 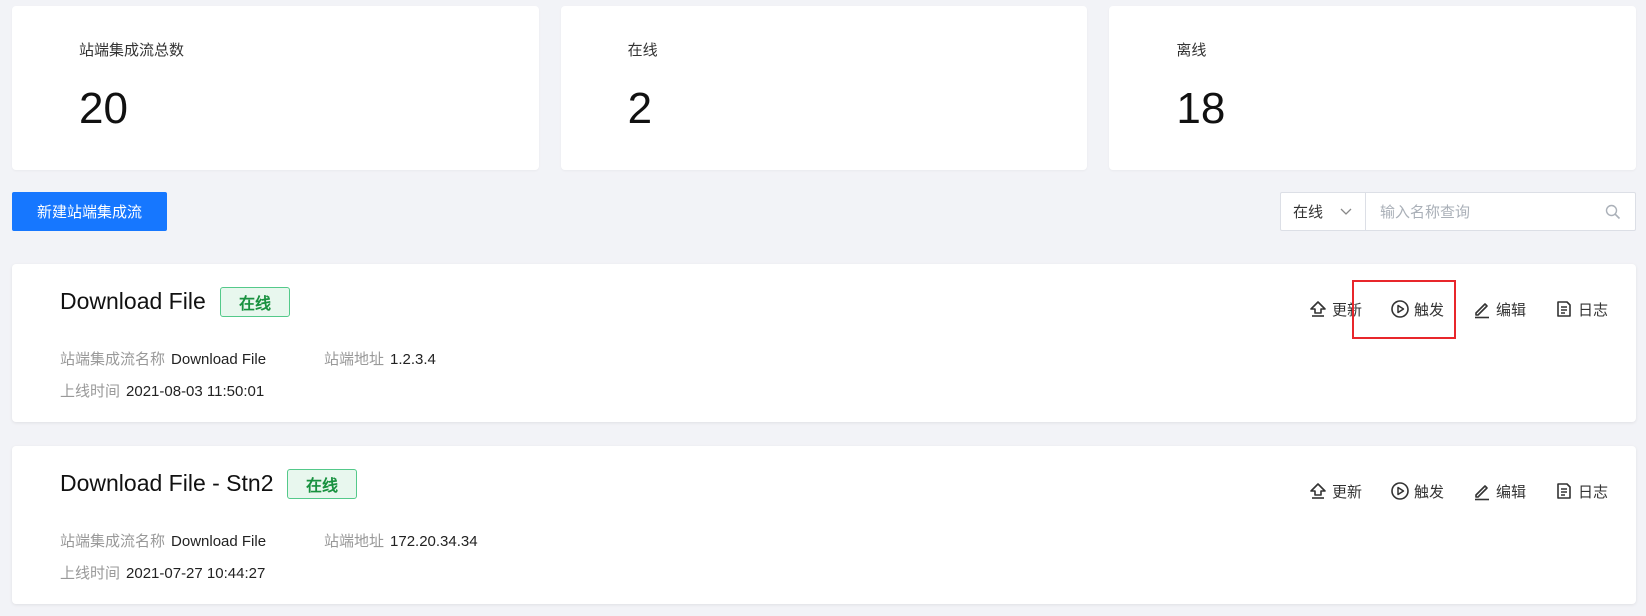 What do you see at coordinates (196, 573) in the screenshot?
I see `flow-online-time-value: 2021-07-27 10:44:27` at bounding box center [196, 573].